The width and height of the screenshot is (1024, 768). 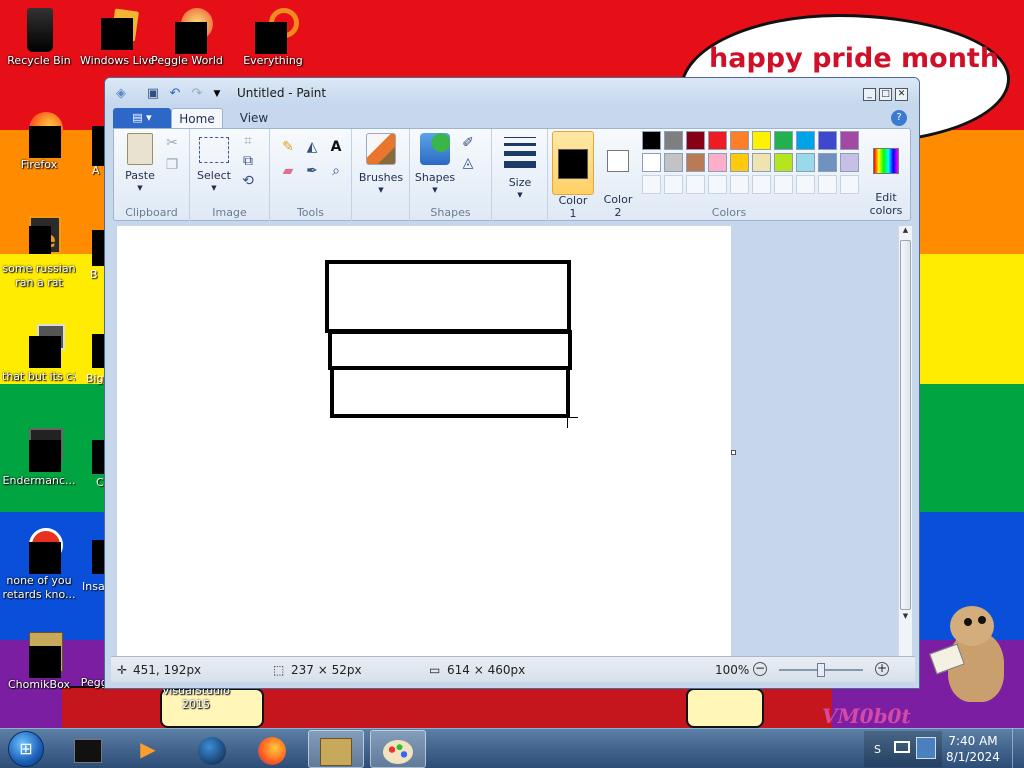 I want to click on brushes-button: Brushes ▼, so click(x=381, y=173).